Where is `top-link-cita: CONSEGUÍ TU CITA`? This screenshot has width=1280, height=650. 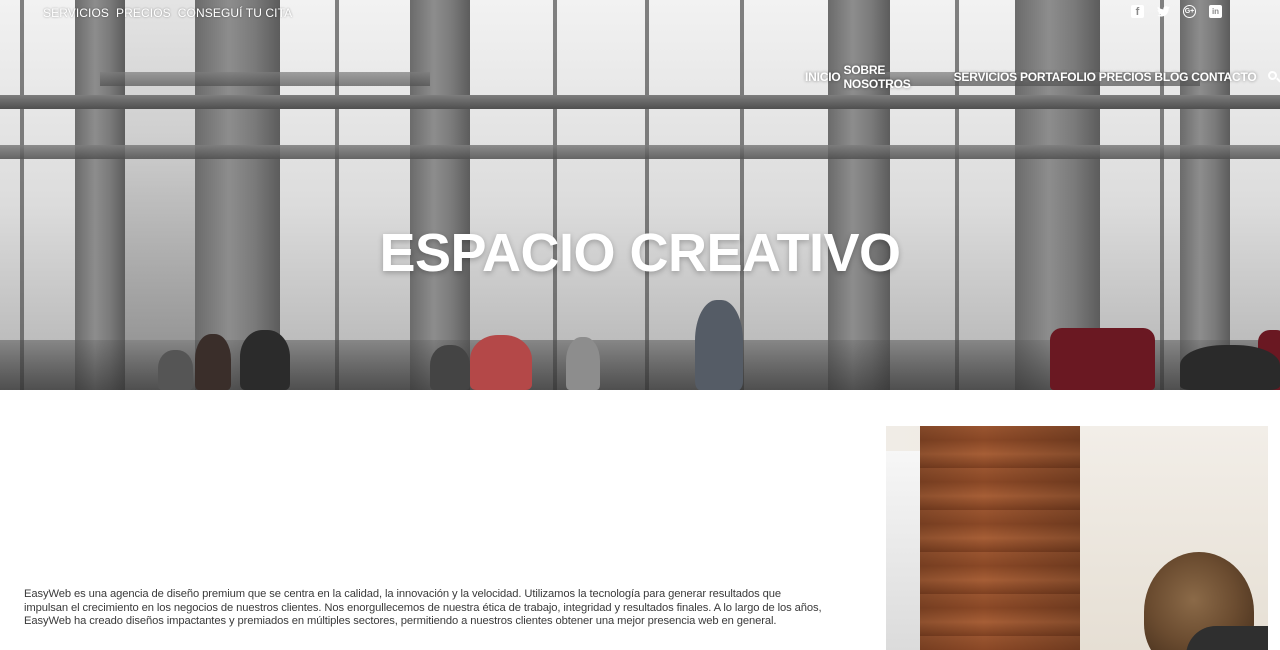
top-link-cita: CONSEGUÍ TU CITA is located at coordinates (235, 13).